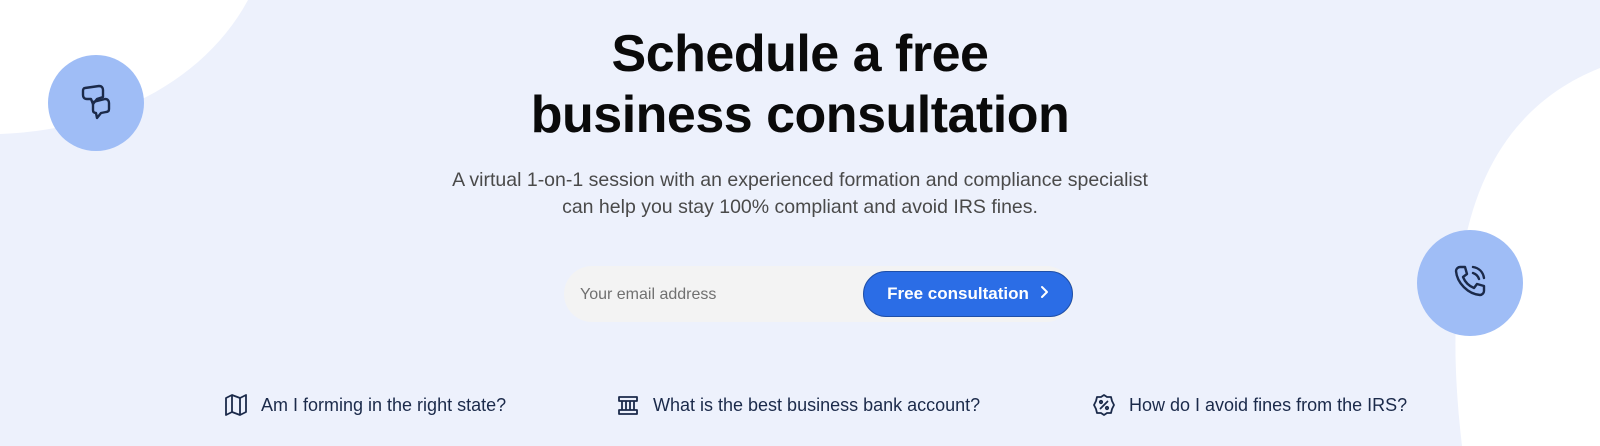 This screenshot has height=446, width=1600. Describe the element at coordinates (817, 404) in the screenshot. I see `faq-label: What is the best business bank account?` at that location.